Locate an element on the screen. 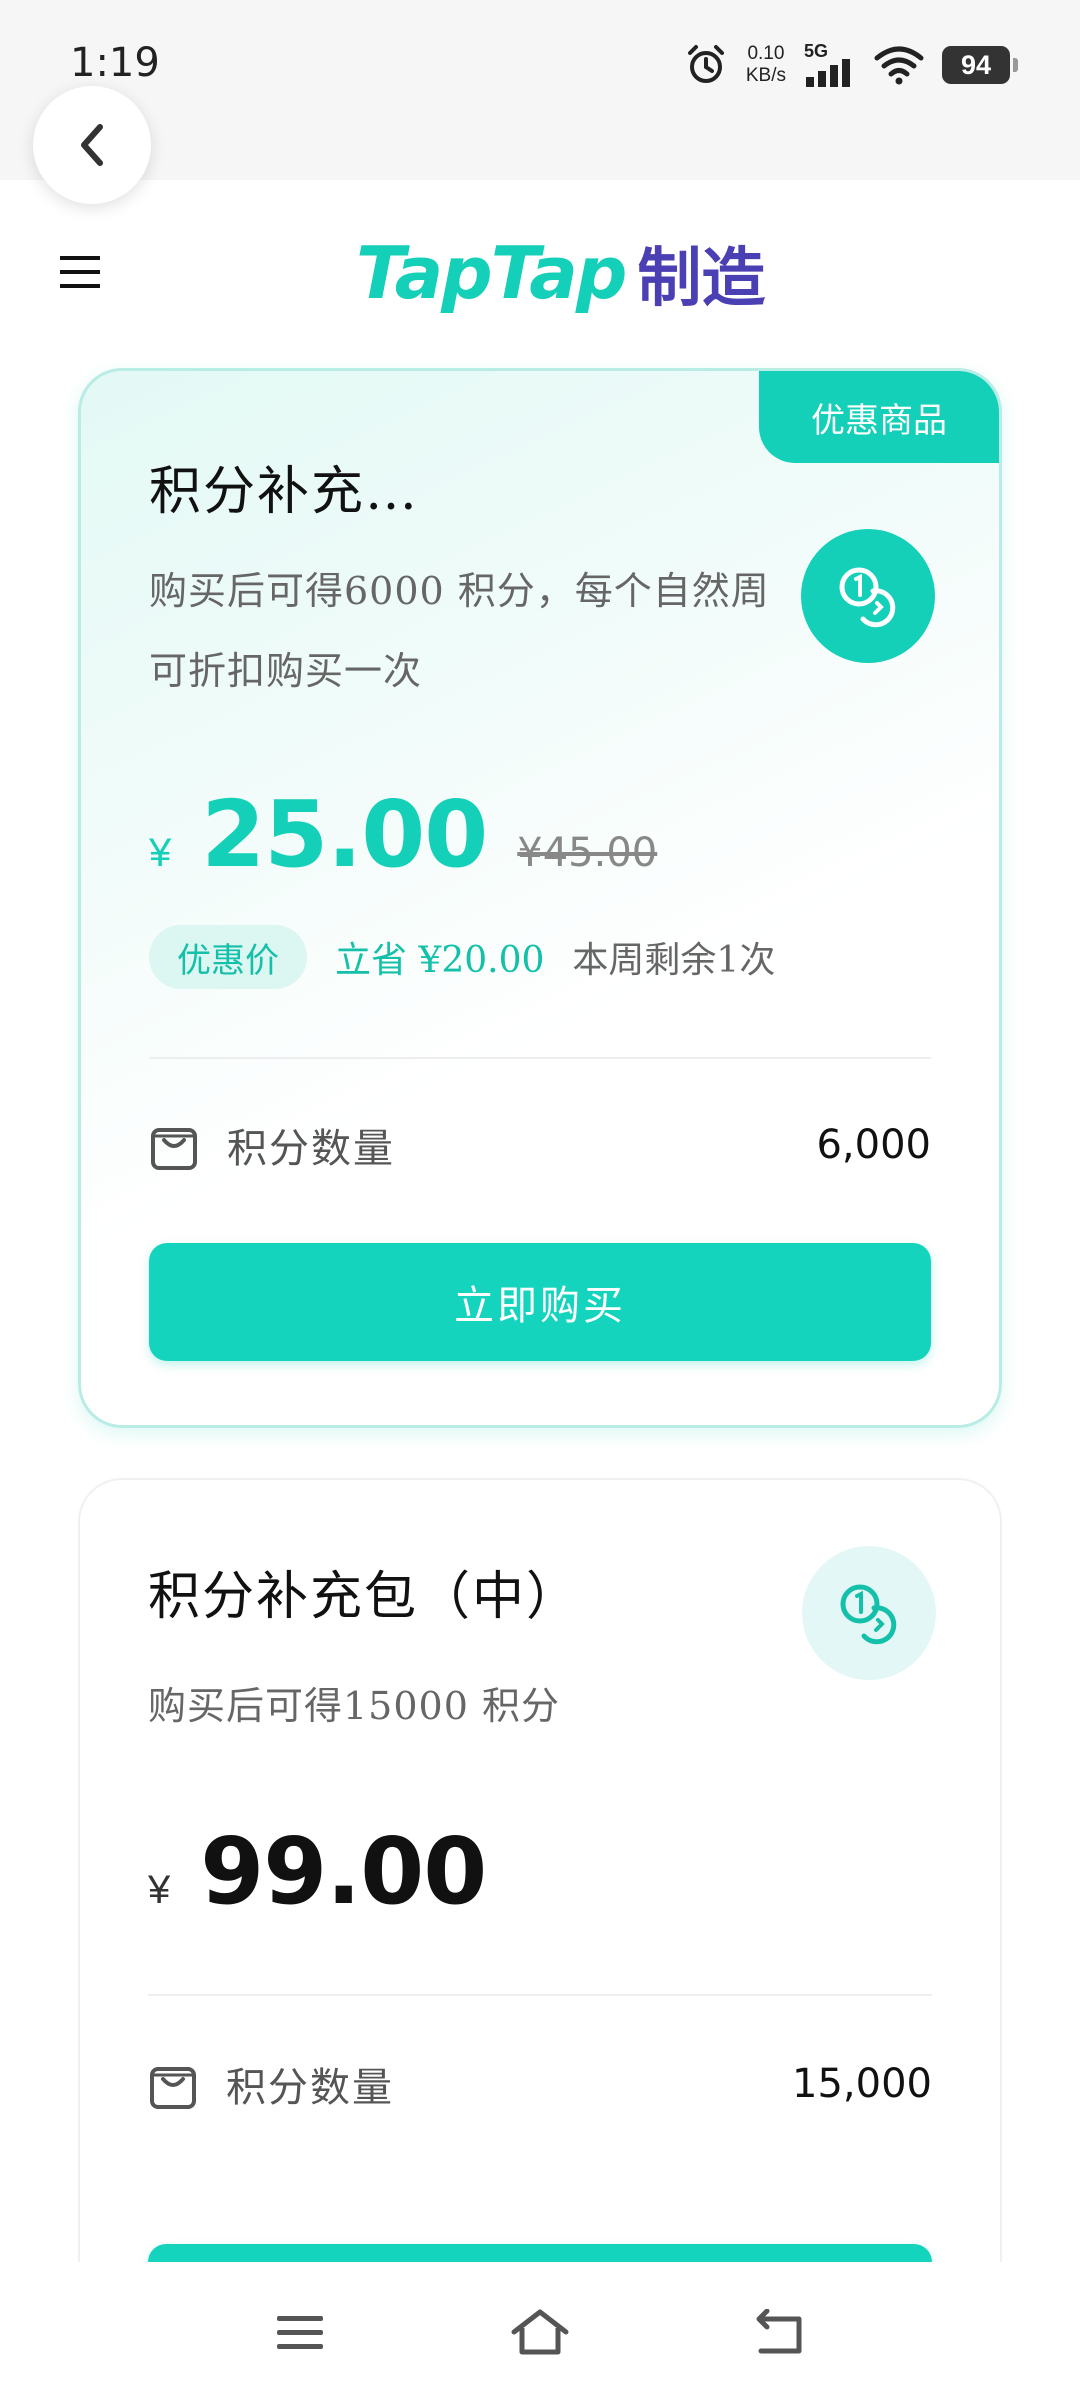 This screenshot has width=1080, height=2400. home-icon is located at coordinates (540, 2332).